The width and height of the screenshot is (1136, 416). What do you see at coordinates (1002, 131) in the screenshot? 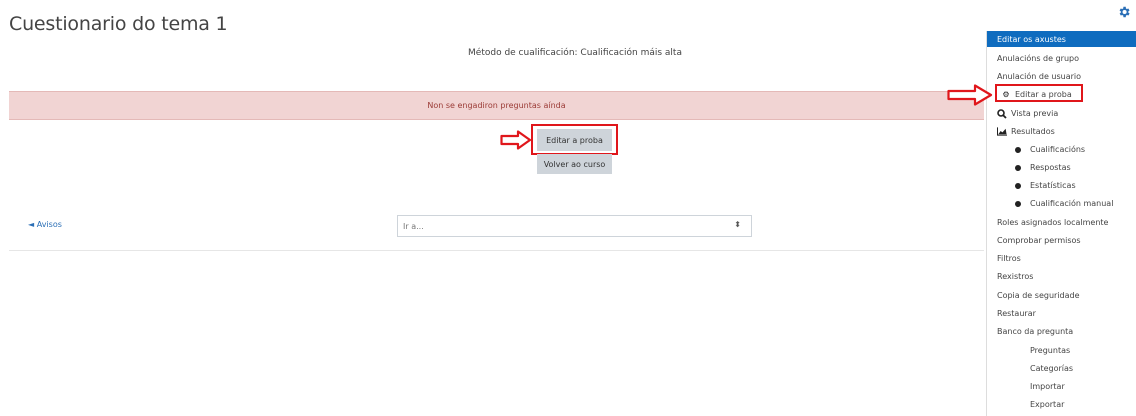
I see `chart-icon` at bounding box center [1002, 131].